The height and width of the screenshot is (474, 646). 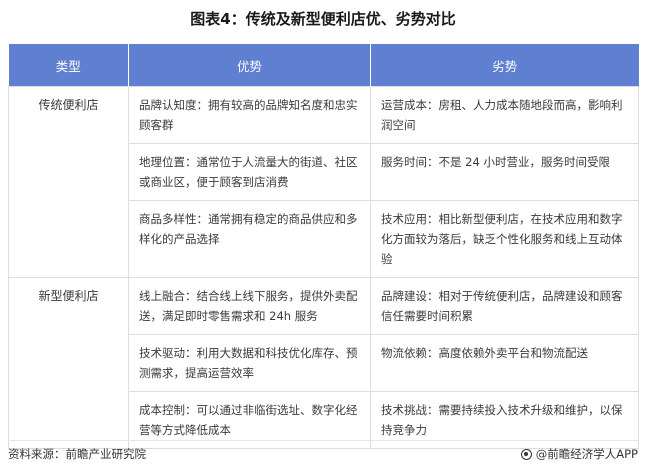 What do you see at coordinates (504, 306) in the screenshot?
I see `disadvantage-cell: 品牌建设：相对于传统便利店，品牌建设和顾客信任需要时间积累` at bounding box center [504, 306].